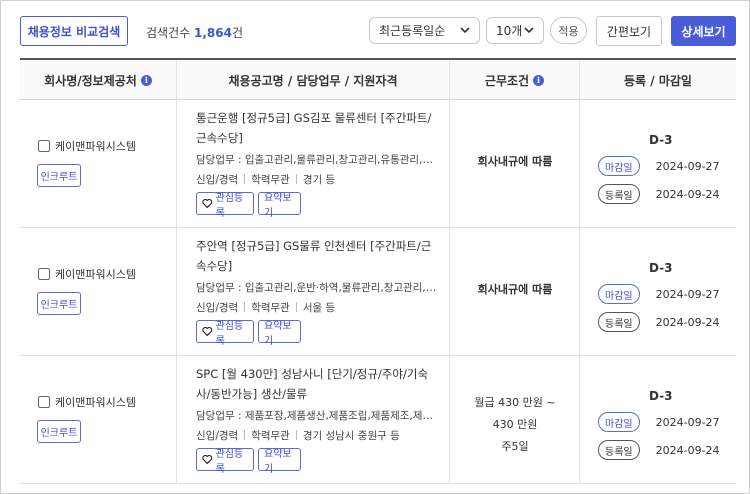 This screenshot has width=750, height=494. Describe the element at coordinates (318, 256) in the screenshot. I see `job-title-link: 주안역 [정규5급] GS물류 인천센터 [주간파트/근속수당]` at that location.